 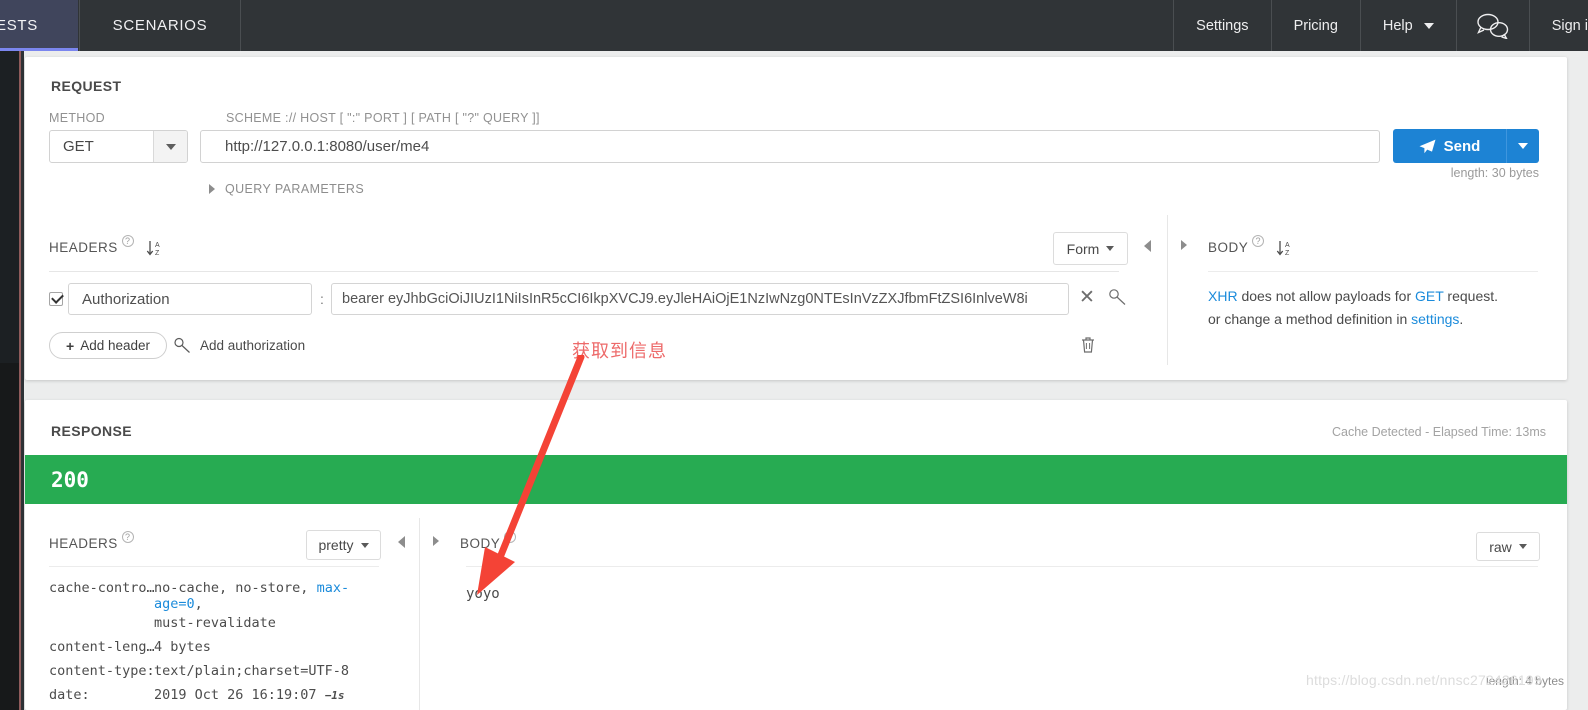 I want to click on form-dropdown: Form, so click(x=1090, y=248).